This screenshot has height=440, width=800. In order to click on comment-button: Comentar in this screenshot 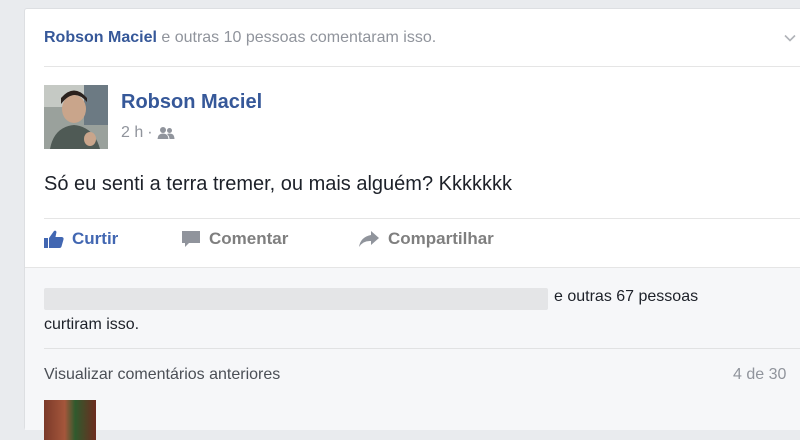, I will do `click(234, 239)`.